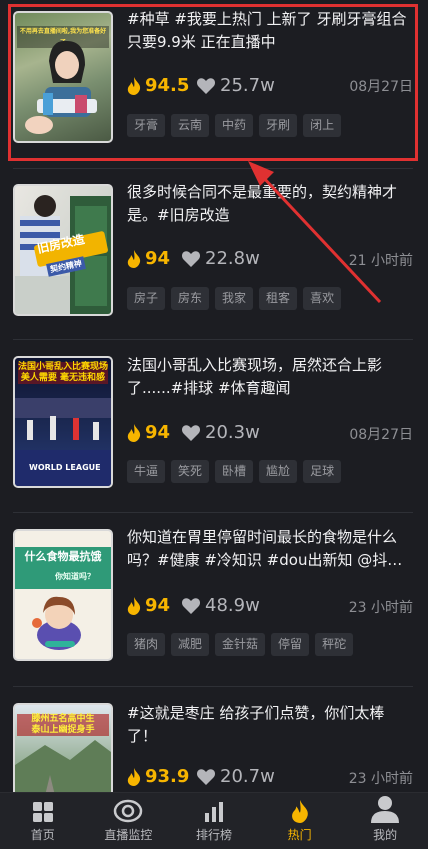 The image size is (428, 849). What do you see at coordinates (146, 471) in the screenshot?
I see `tag: 牛逼` at bounding box center [146, 471].